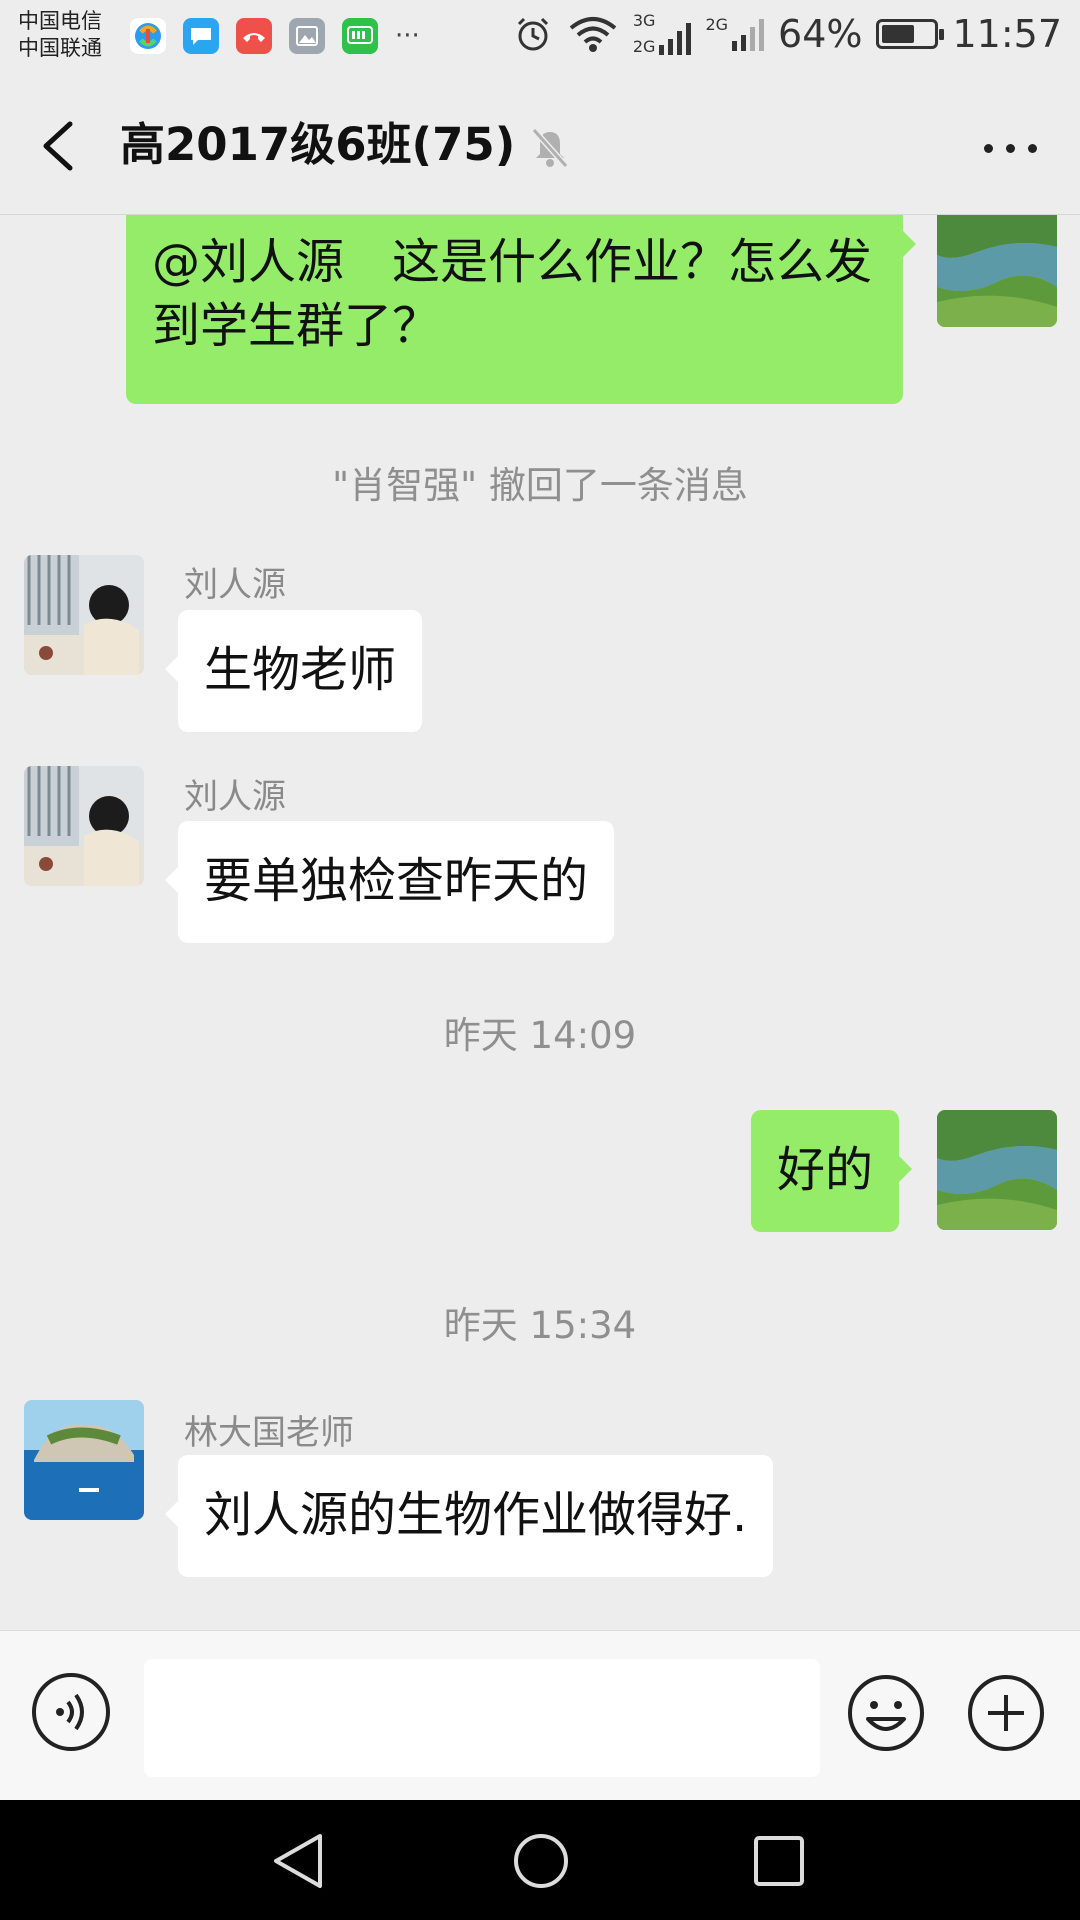 The image size is (1080, 1920). I want to click on message-text: 生物老师, so click(300, 670).